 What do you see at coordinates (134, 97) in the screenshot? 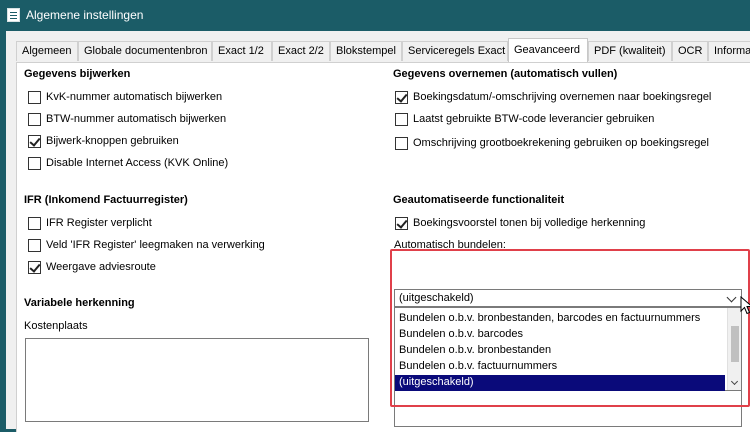
I see `checkbox-label: KvK-nummer automatisch bijwerken` at bounding box center [134, 97].